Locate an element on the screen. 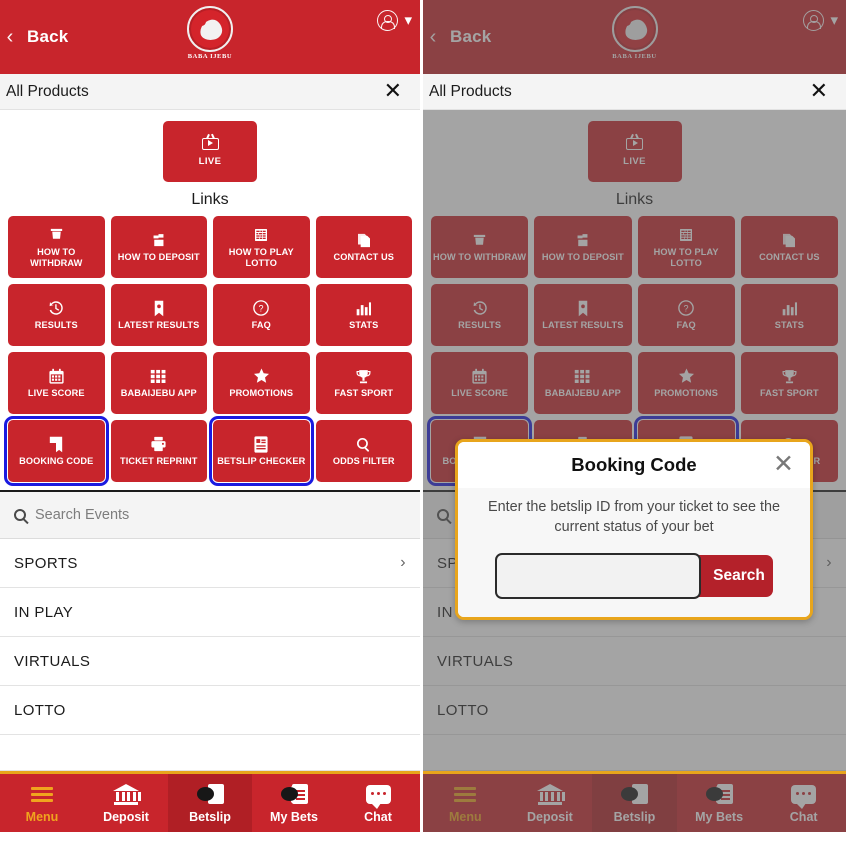 The height and width of the screenshot is (859, 846). tile-booking-code: BOOKING CODE is located at coordinates (56, 451).